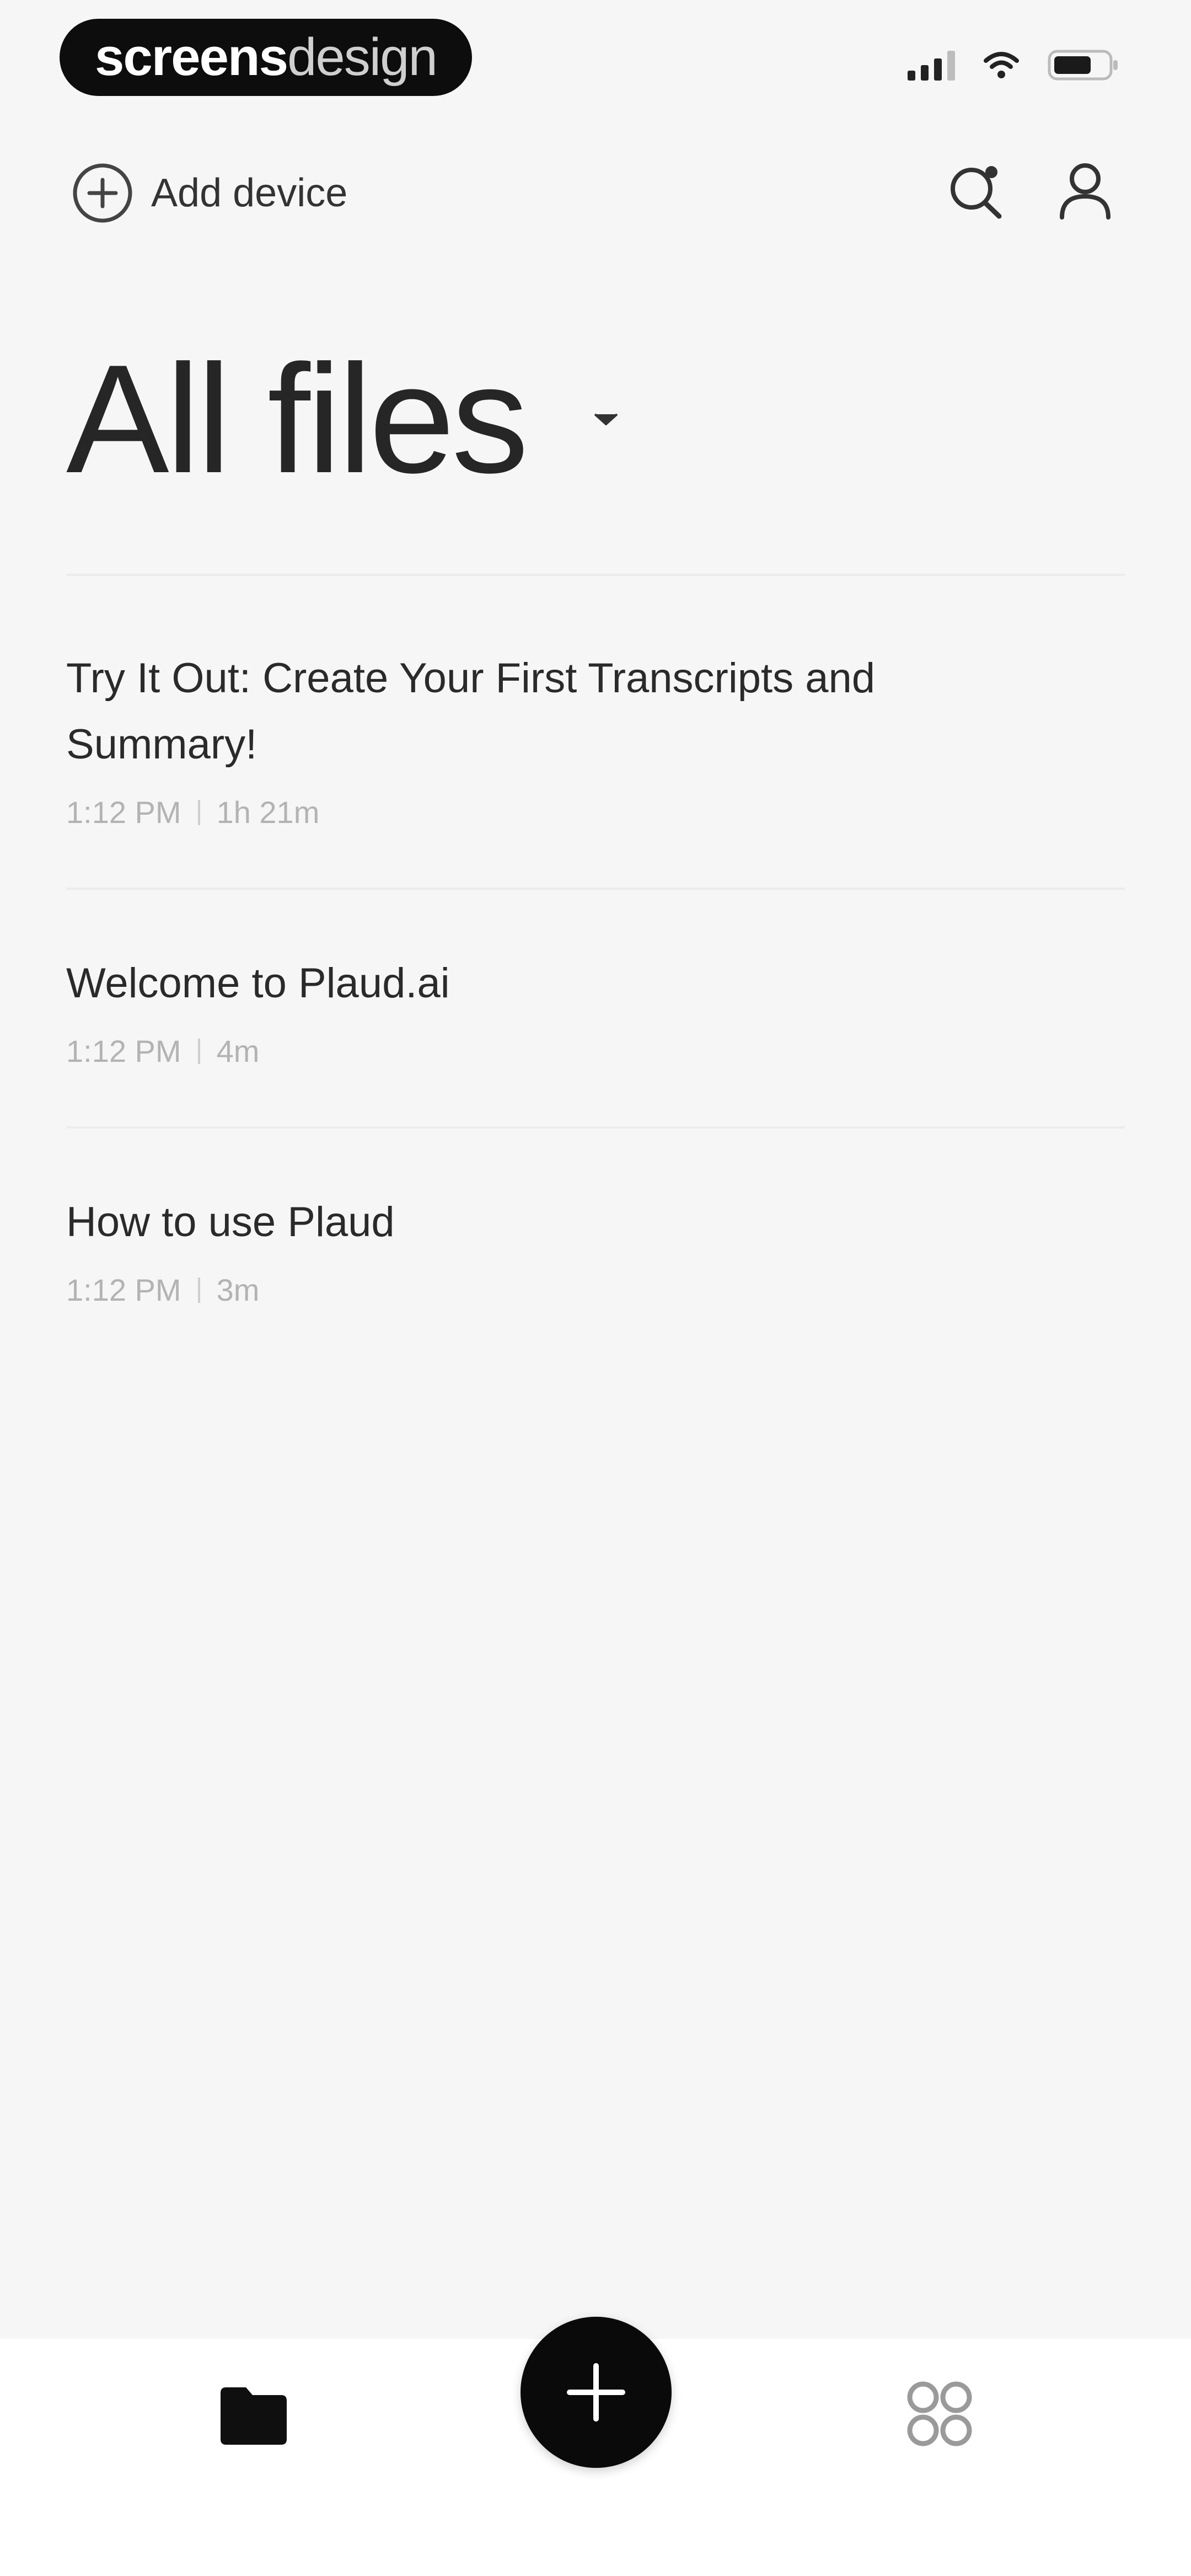 The width and height of the screenshot is (1191, 2576). I want to click on file-item: Welcome to Plaud.ai 1:12 PM 4m, so click(595, 1008).